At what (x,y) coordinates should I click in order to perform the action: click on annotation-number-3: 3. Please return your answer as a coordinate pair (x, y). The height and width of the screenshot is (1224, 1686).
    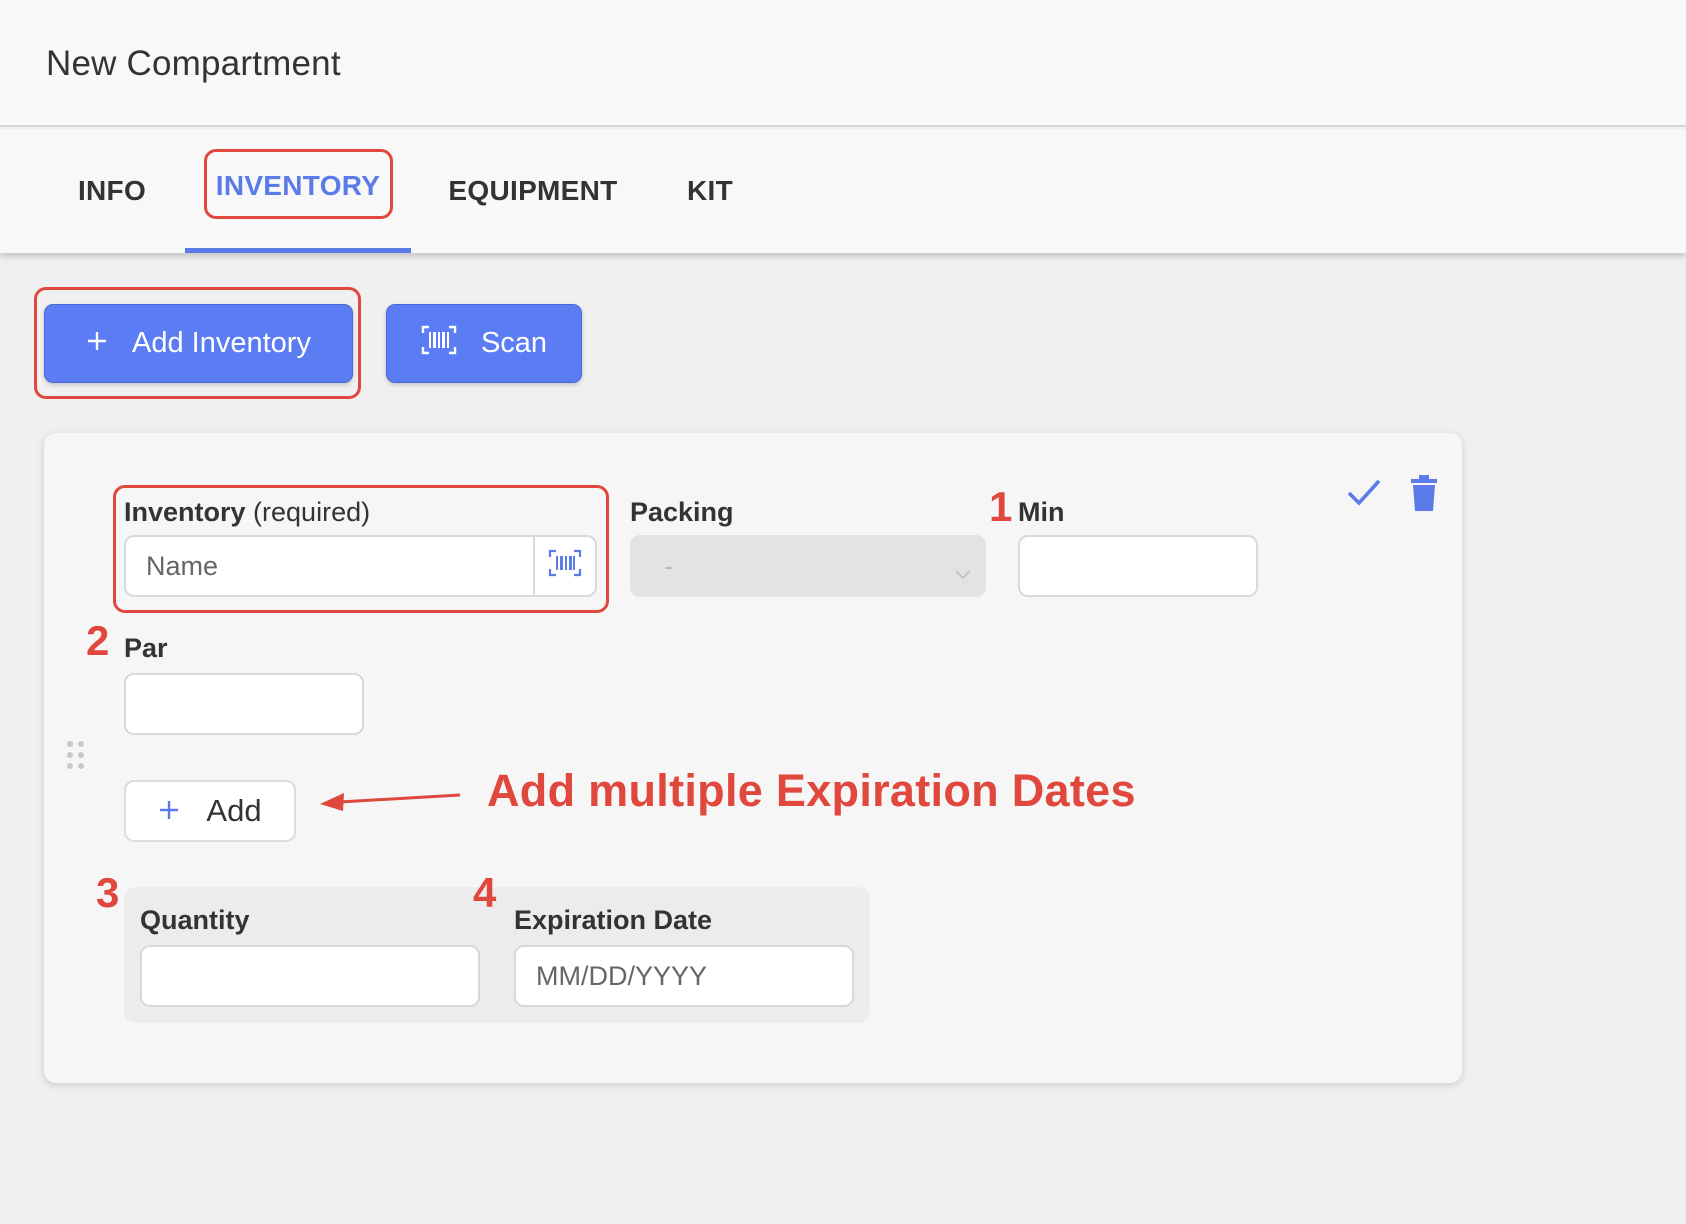
    Looking at the image, I should click on (108, 892).